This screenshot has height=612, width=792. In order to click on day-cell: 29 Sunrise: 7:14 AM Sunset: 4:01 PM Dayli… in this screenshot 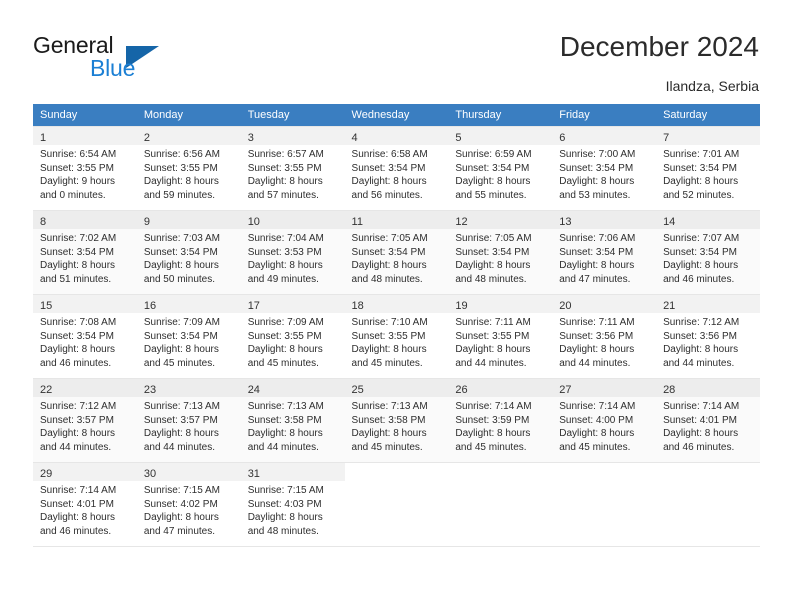, I will do `click(85, 504)`.